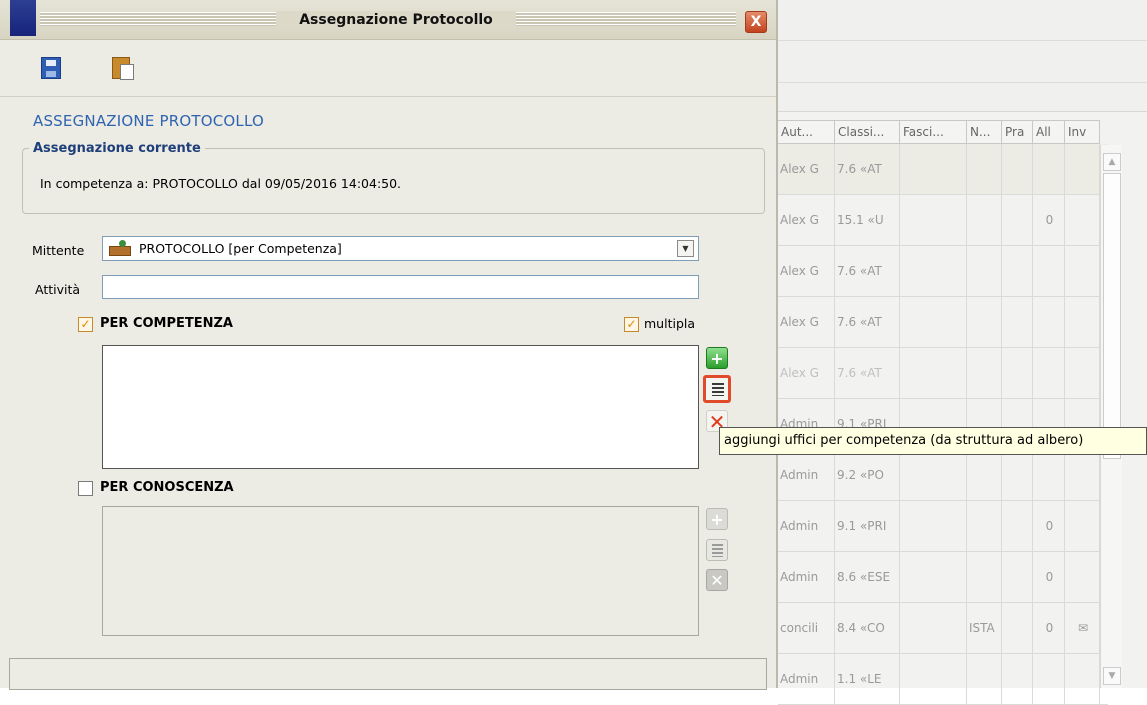 This screenshot has width=1147, height=705. I want to click on conoscenza-list, so click(400, 571).